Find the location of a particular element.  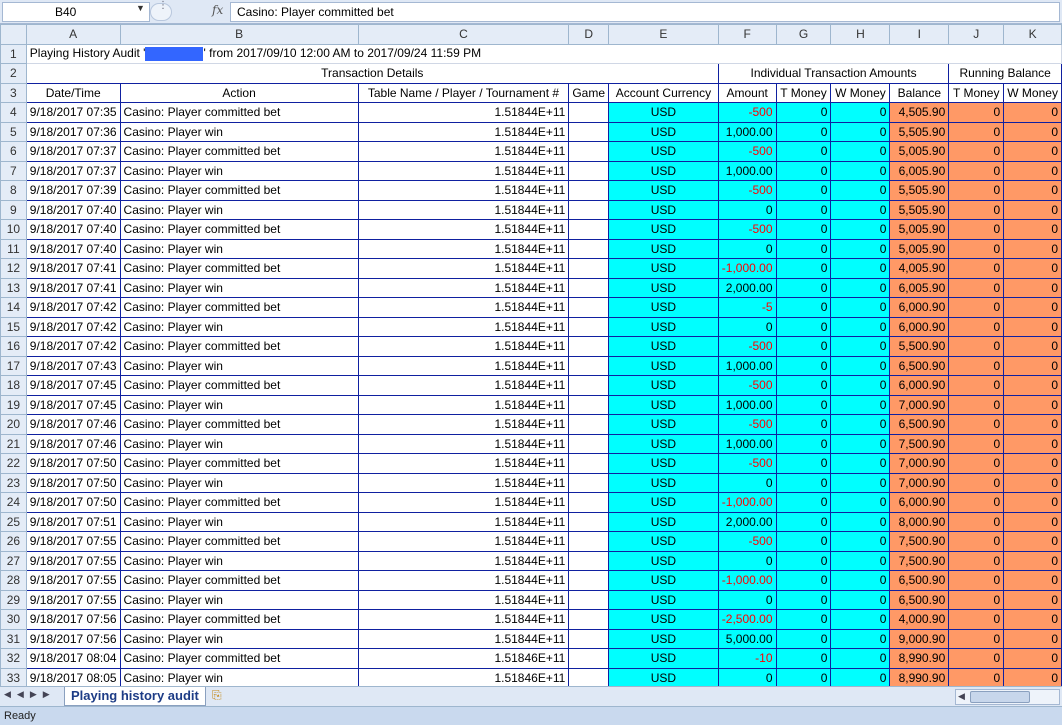

row-header: 17 is located at coordinates (13, 365).